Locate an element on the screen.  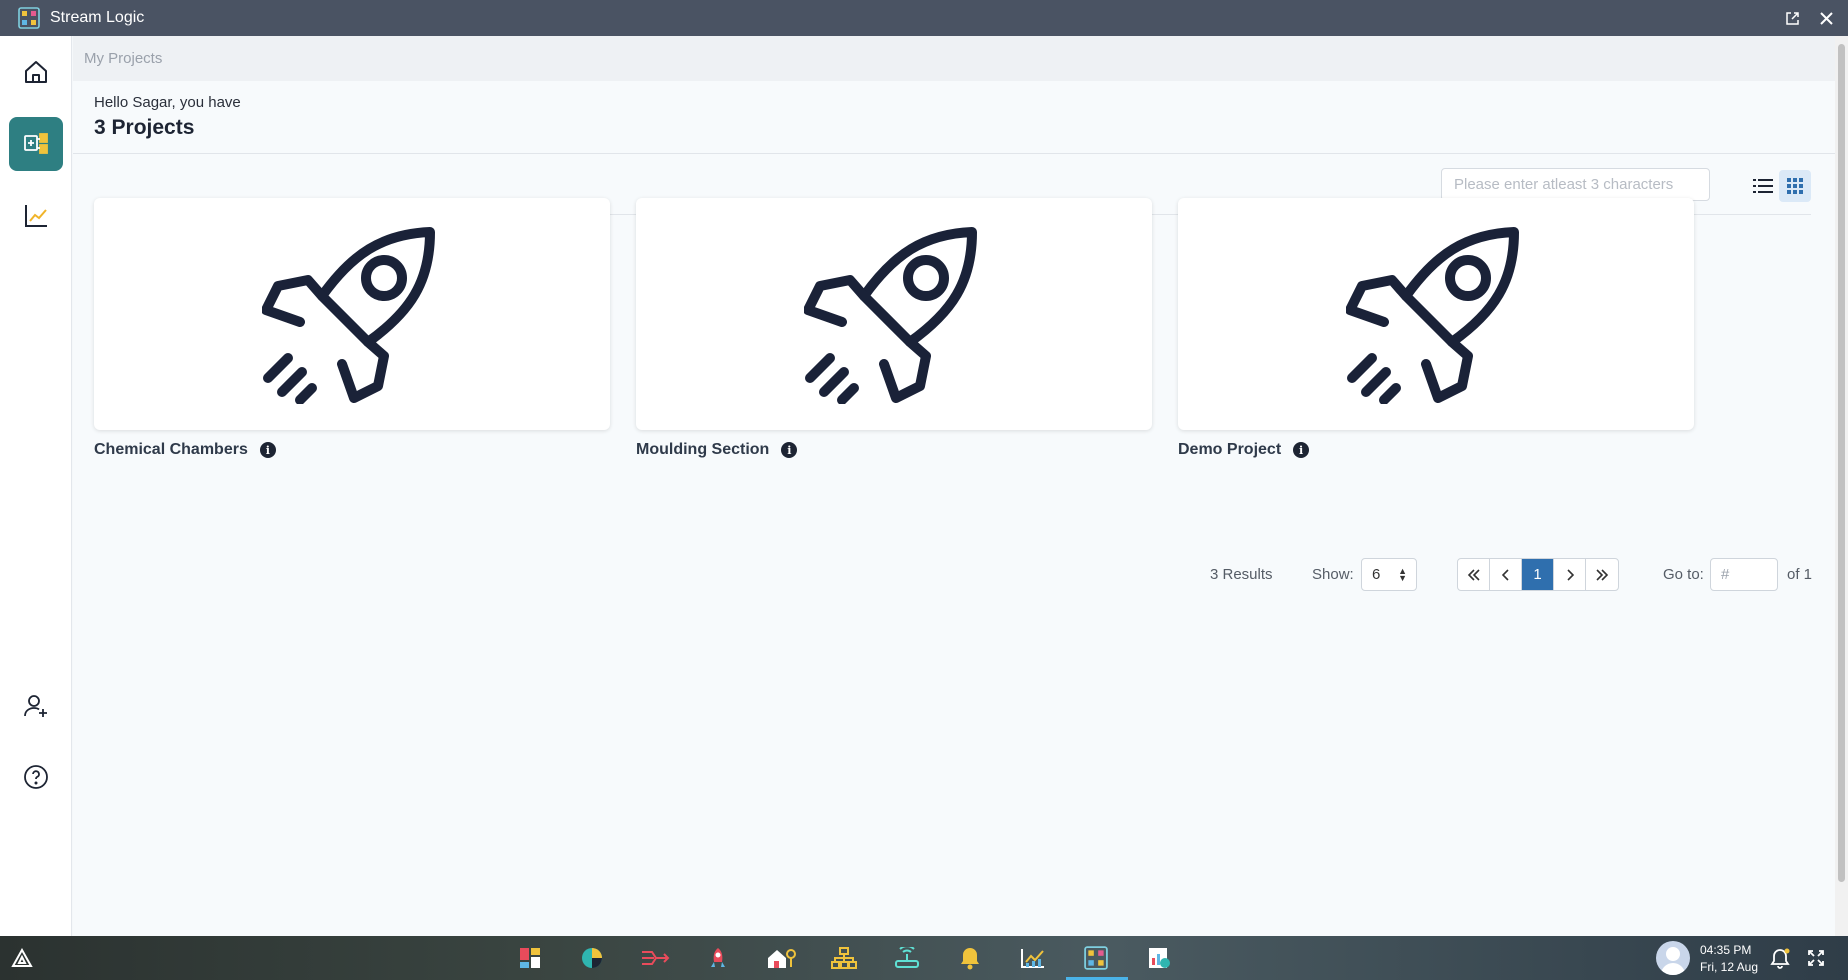
show-label: Show: is located at coordinates (1333, 574).